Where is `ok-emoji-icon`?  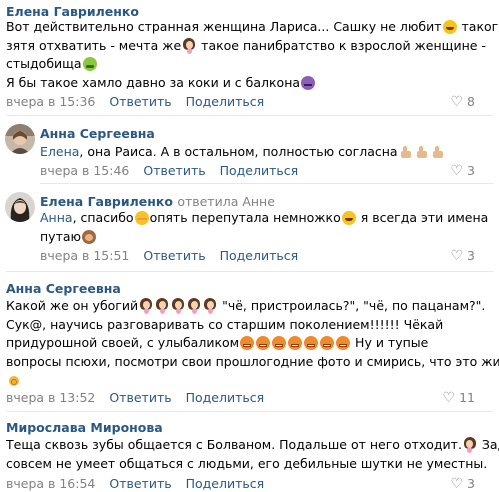 ok-emoji-icon is located at coordinates (14, 379).